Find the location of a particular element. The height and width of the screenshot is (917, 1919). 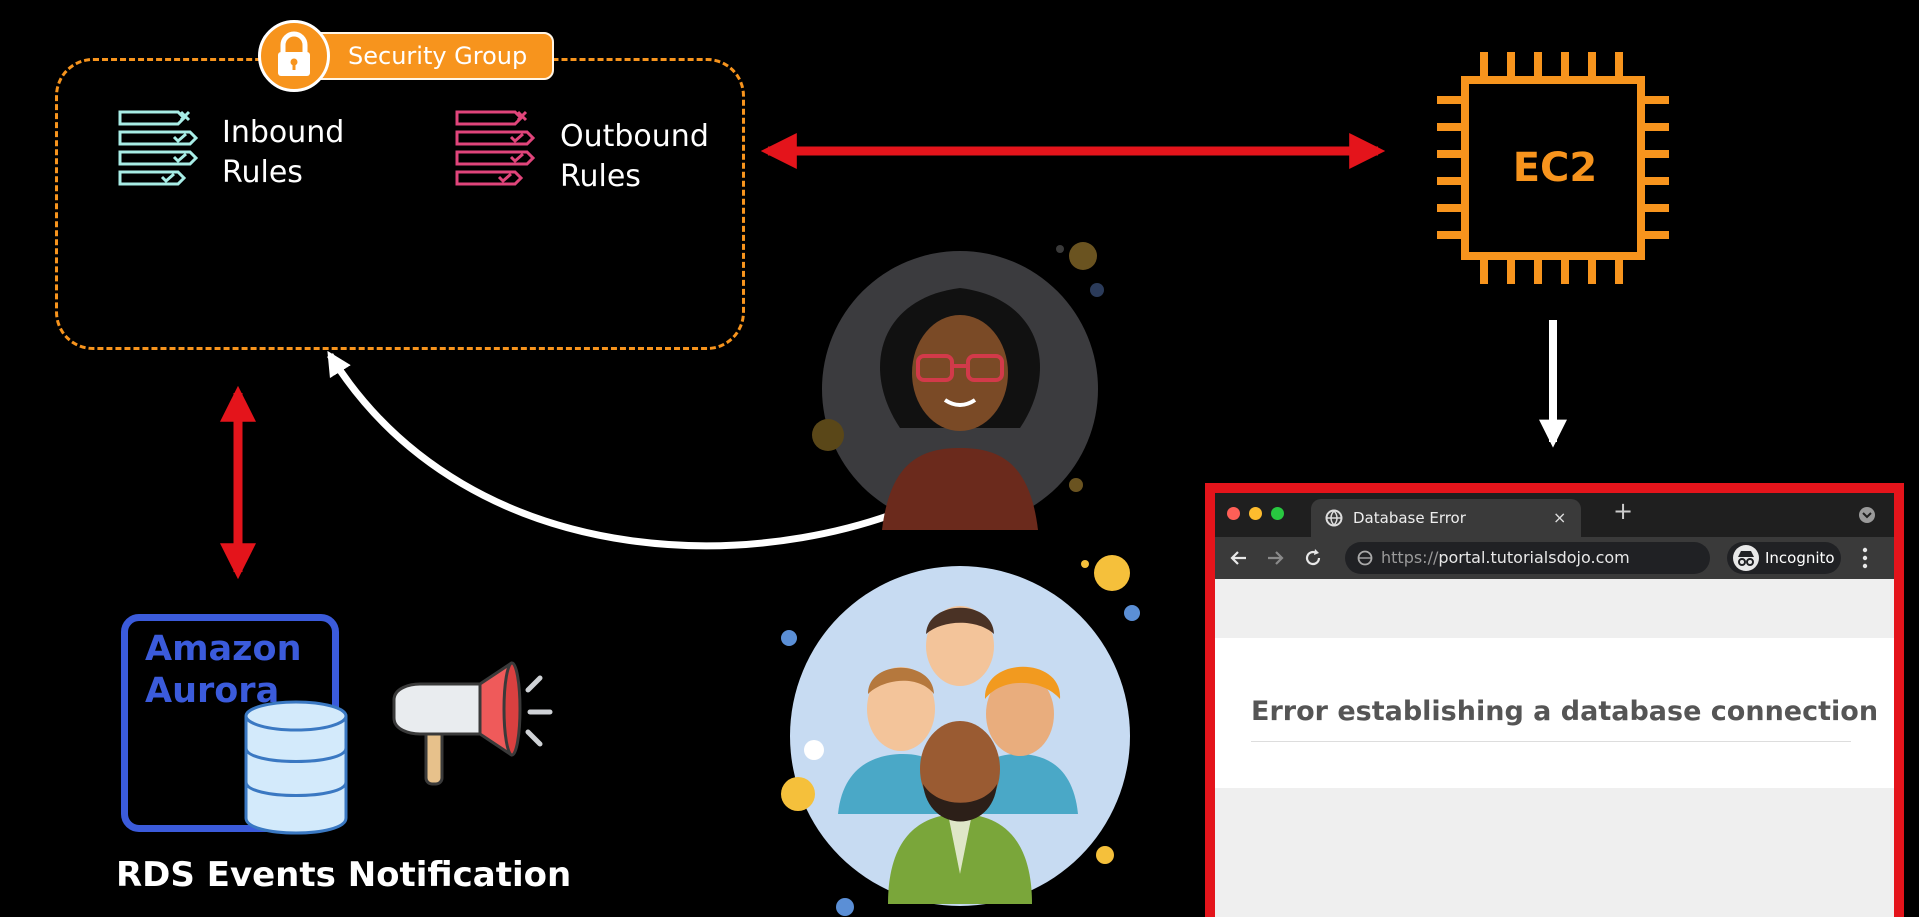

url-scheme: https:// is located at coordinates (1410, 557).